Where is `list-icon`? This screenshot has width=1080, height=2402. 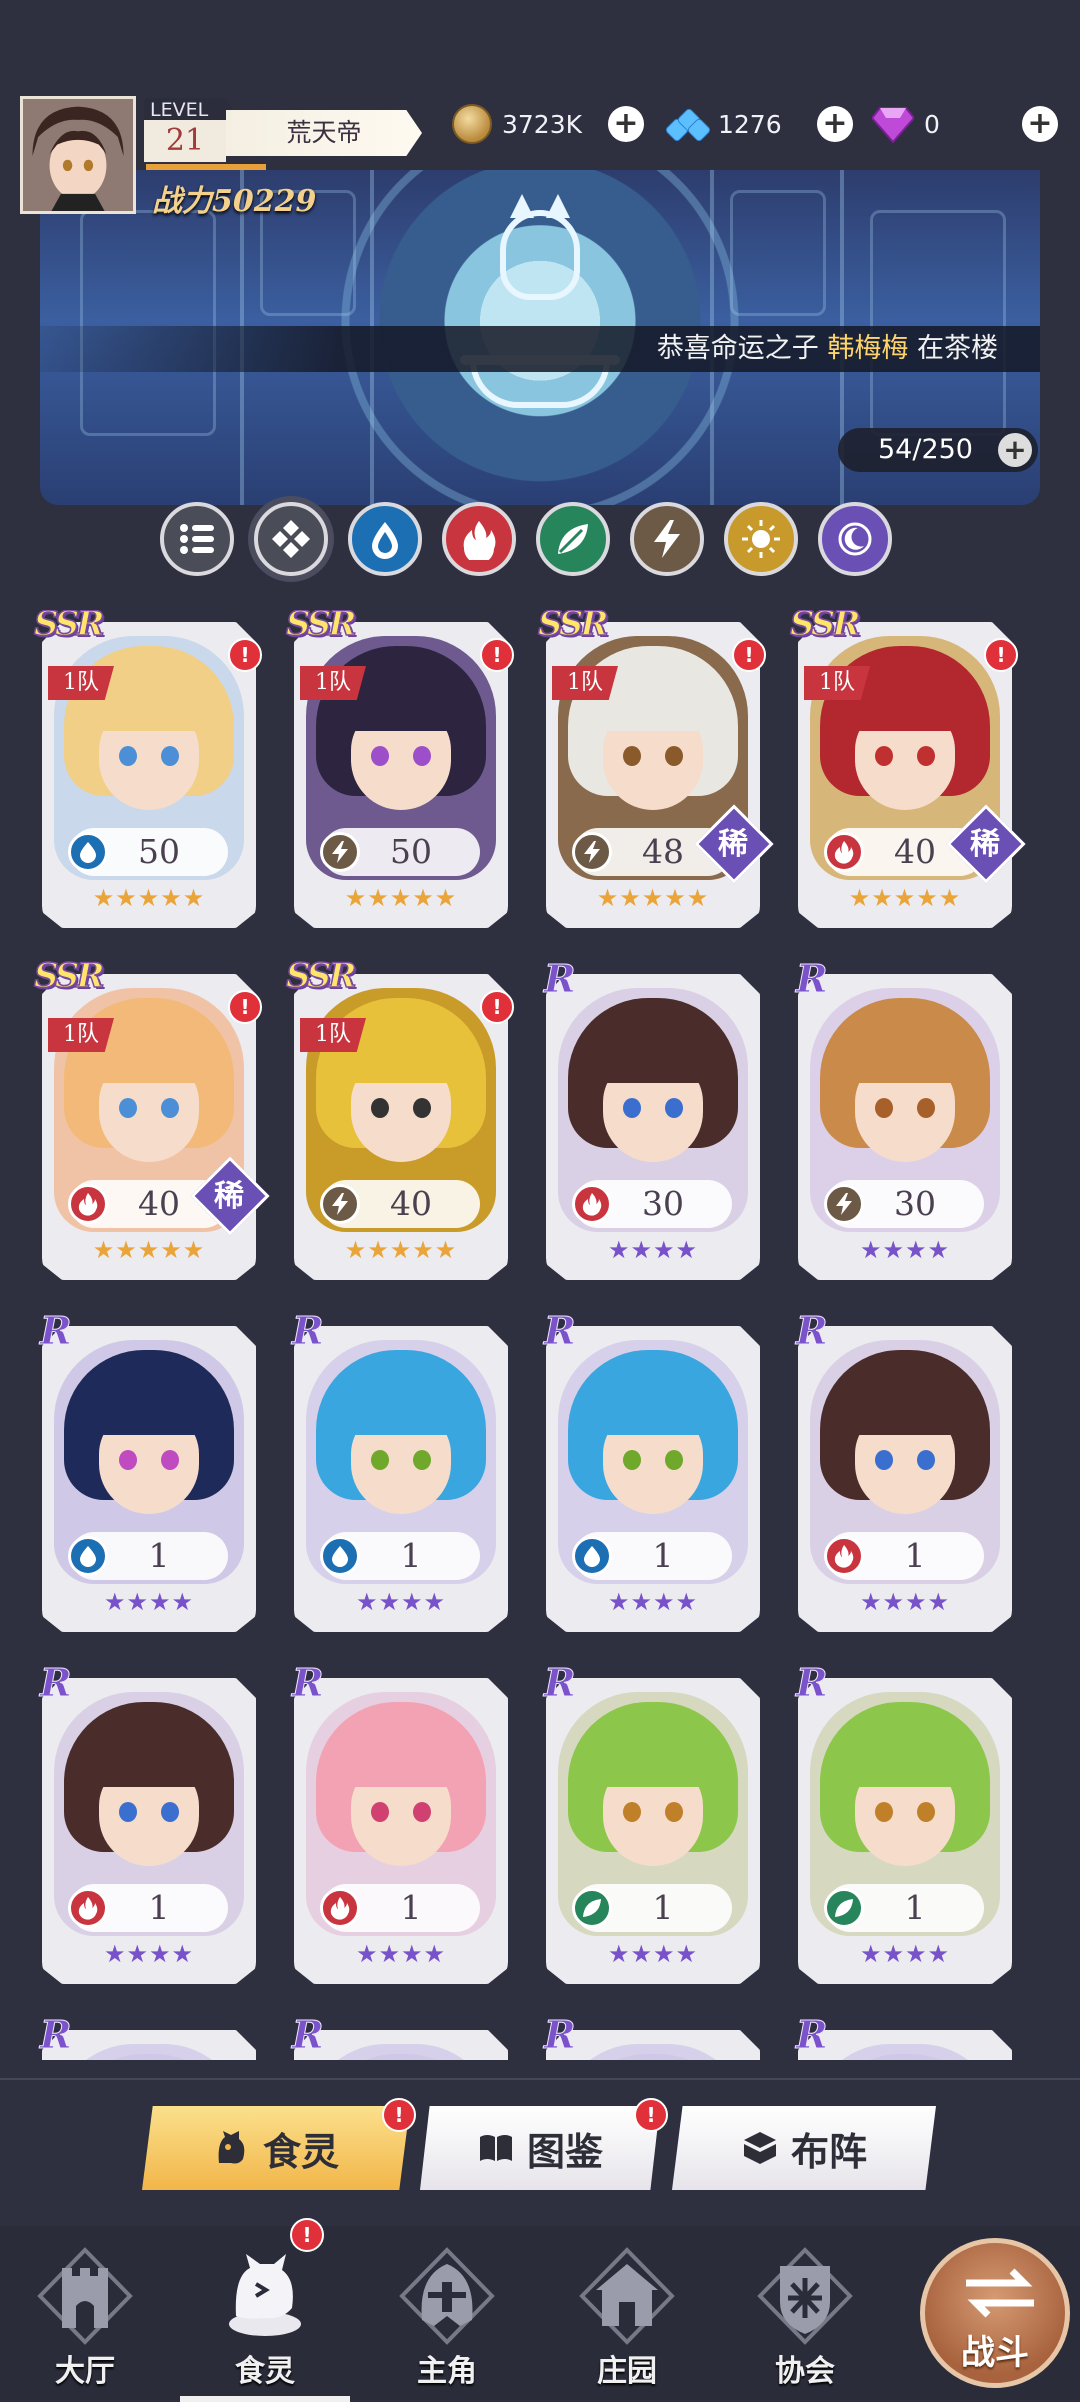
list-icon is located at coordinates (197, 539).